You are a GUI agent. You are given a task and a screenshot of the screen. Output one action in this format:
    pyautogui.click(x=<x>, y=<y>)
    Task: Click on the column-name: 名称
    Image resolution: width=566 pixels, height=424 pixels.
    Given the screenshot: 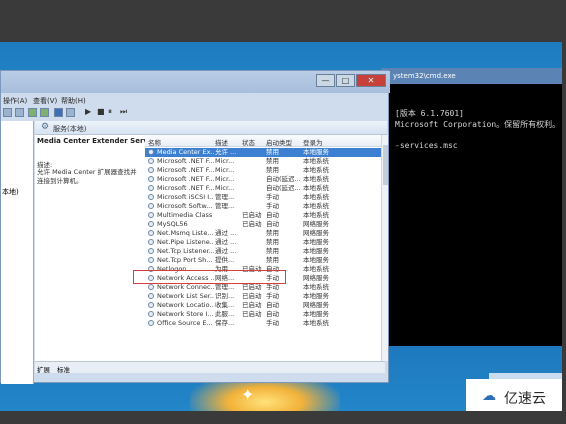 What is the action you would take?
    pyautogui.click(x=154, y=142)
    